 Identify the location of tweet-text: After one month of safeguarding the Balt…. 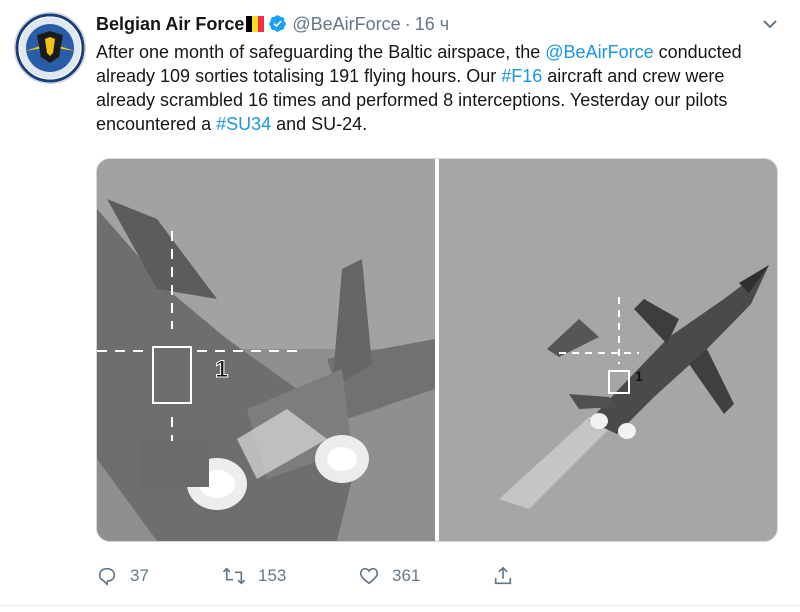
(436, 88).